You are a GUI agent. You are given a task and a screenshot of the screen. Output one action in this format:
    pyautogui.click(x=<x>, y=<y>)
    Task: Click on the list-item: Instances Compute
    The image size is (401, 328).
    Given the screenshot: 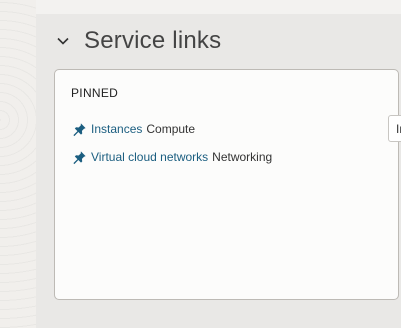 What is the action you would take?
    pyautogui.click(x=133, y=129)
    